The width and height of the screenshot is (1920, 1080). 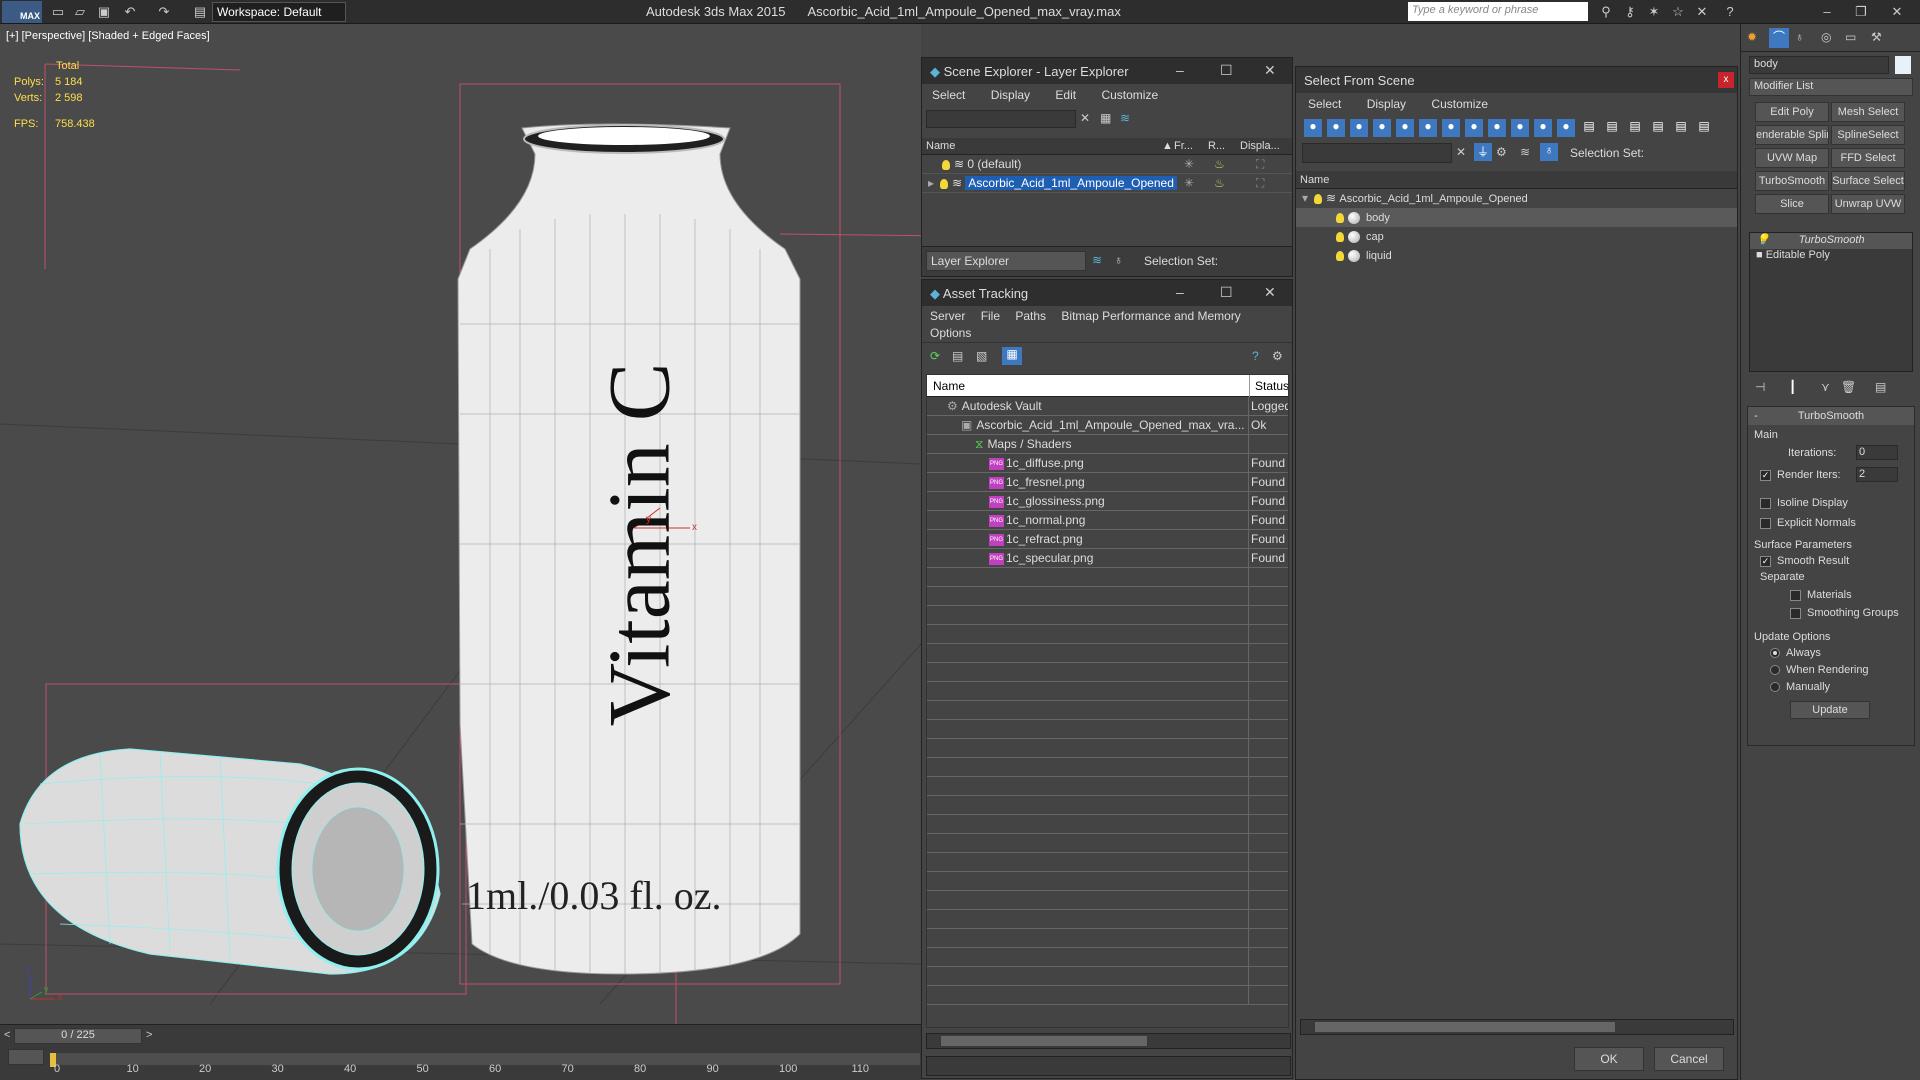 What do you see at coordinates (1903, 65) in the screenshot?
I see `object-color-swatch` at bounding box center [1903, 65].